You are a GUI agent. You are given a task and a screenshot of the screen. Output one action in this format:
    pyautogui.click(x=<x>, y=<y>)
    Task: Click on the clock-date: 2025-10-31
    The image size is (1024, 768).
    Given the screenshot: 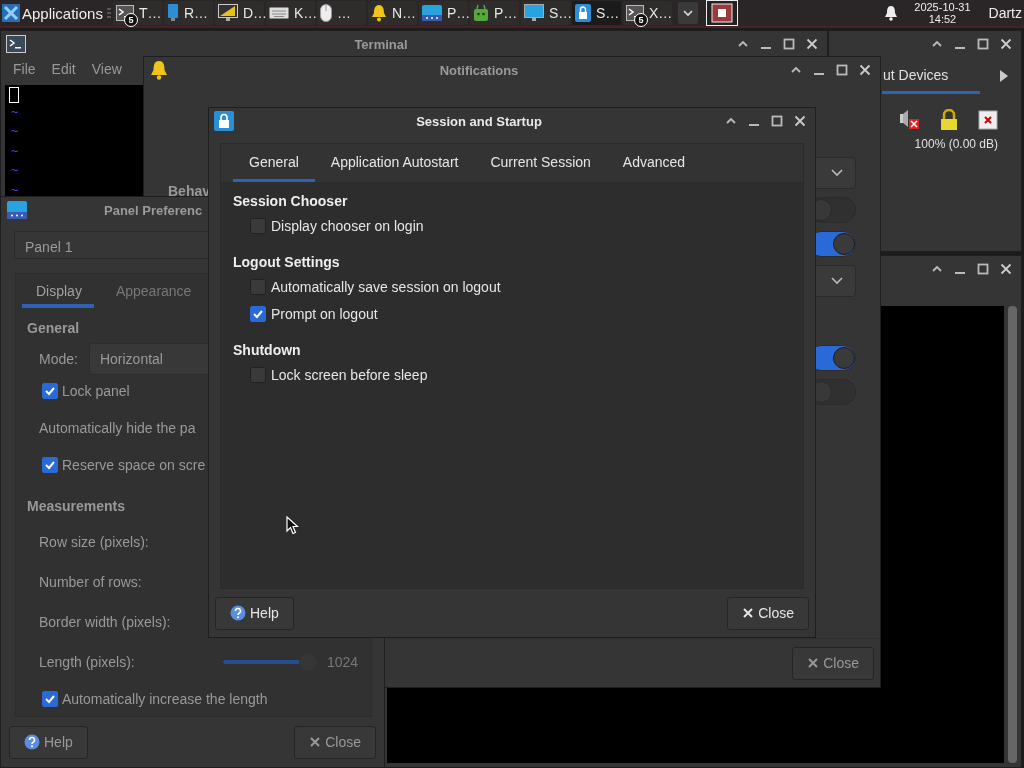 What is the action you would take?
    pyautogui.click(x=942, y=7)
    